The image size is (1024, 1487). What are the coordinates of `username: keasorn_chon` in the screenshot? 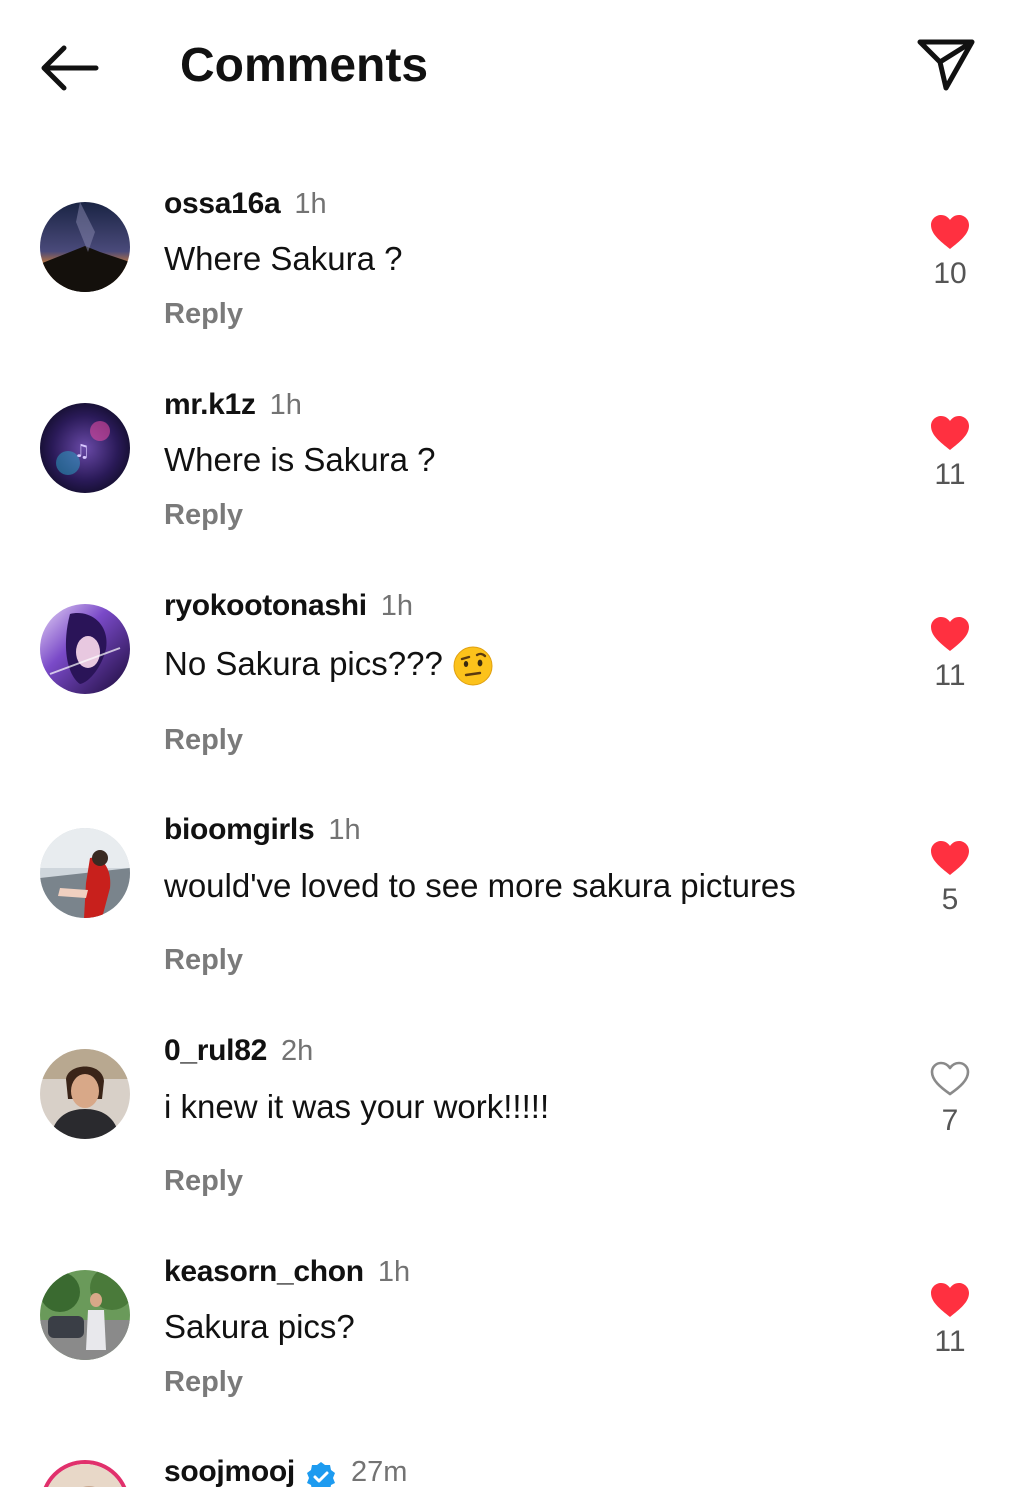 It's located at (264, 1271).